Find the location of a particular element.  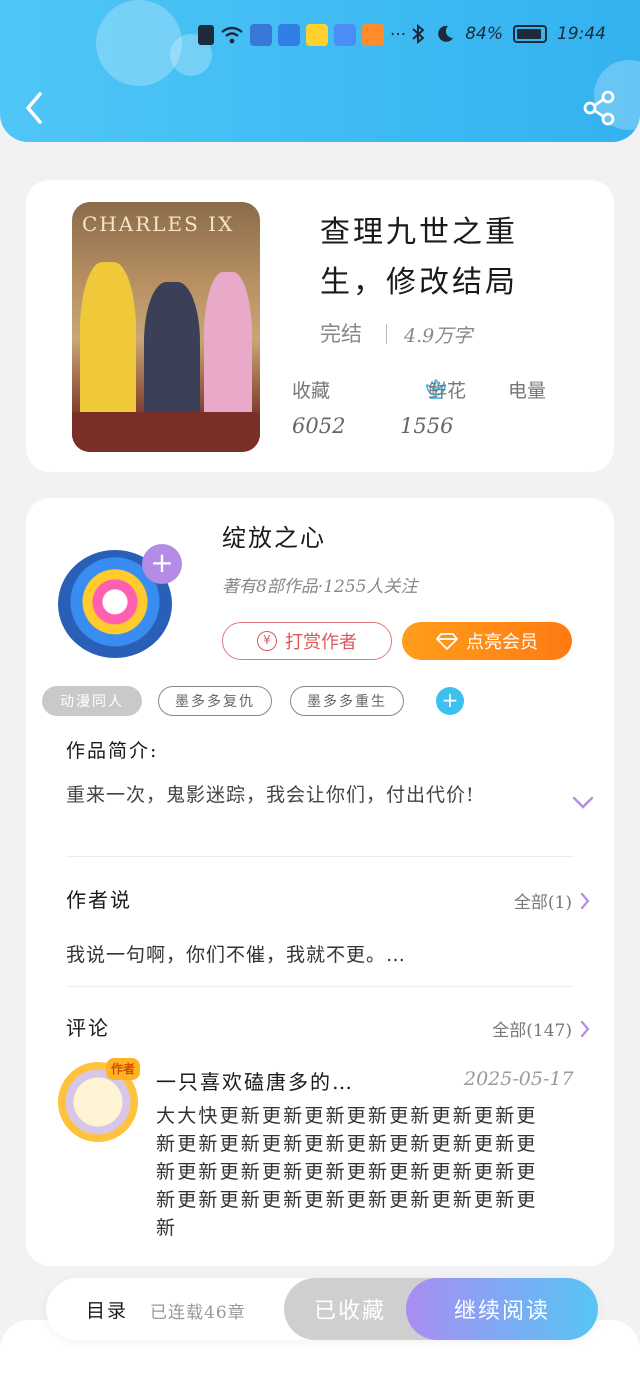

status-right: 84% 19:44 is located at coordinates (508, 34).